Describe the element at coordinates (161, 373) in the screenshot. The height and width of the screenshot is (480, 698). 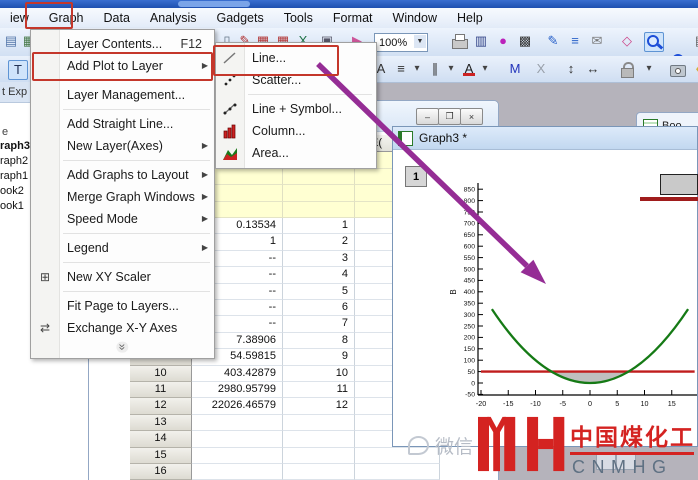
I see `row-header: 10` at that location.